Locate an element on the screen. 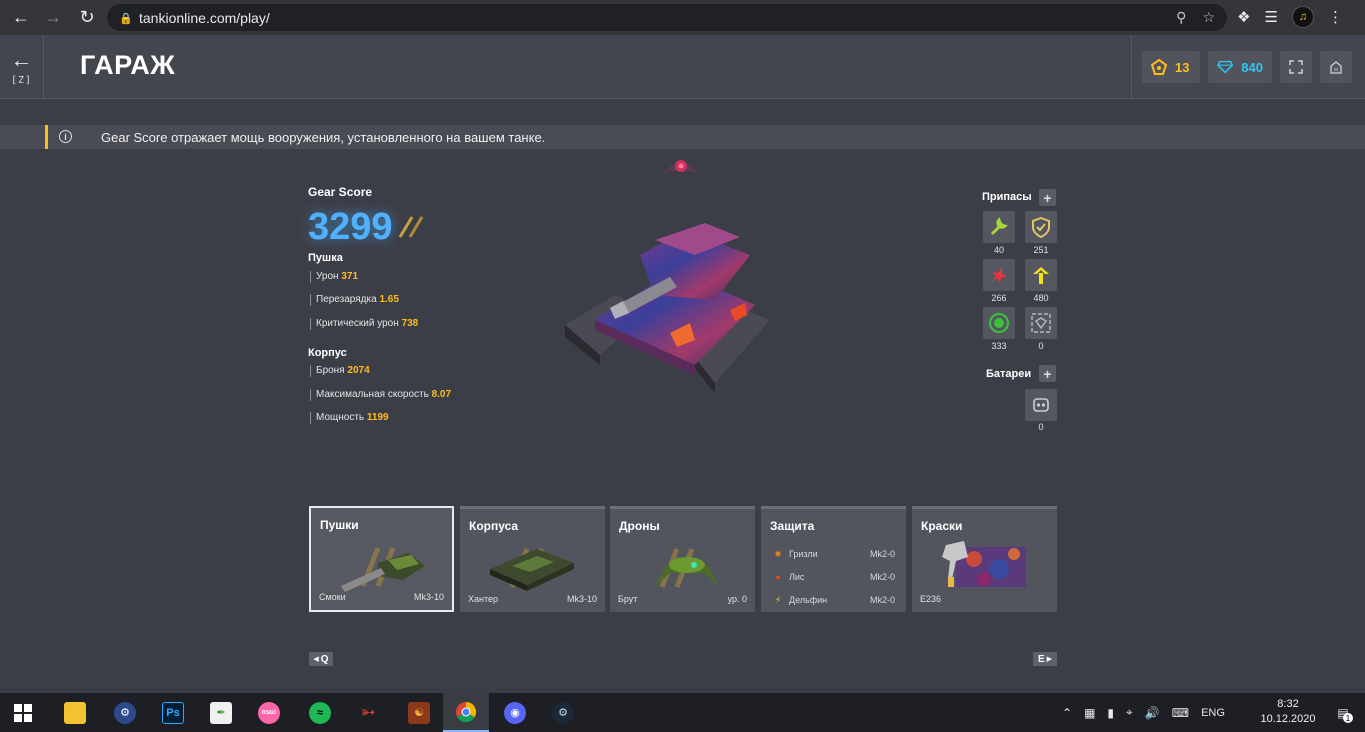  address-bar: 🔒 tankionline.com/play/ ⚲ ☆ is located at coordinates (667, 17).